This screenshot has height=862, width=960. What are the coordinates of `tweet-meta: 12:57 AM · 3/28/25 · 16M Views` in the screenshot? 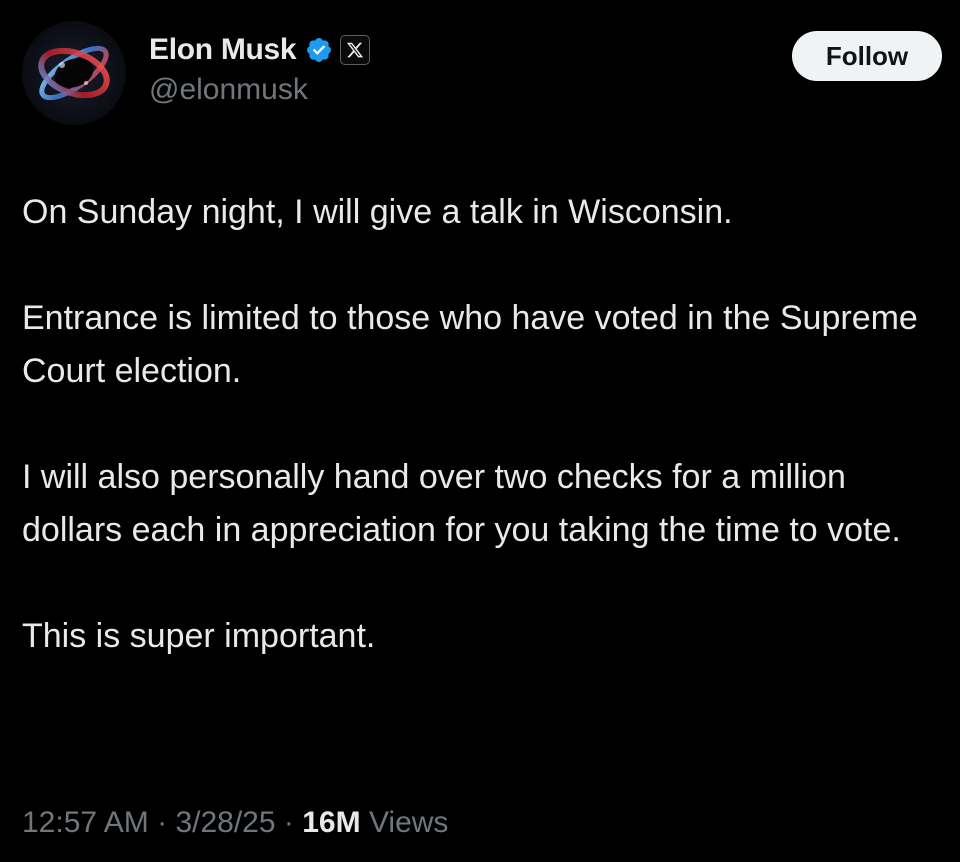 It's located at (235, 823).